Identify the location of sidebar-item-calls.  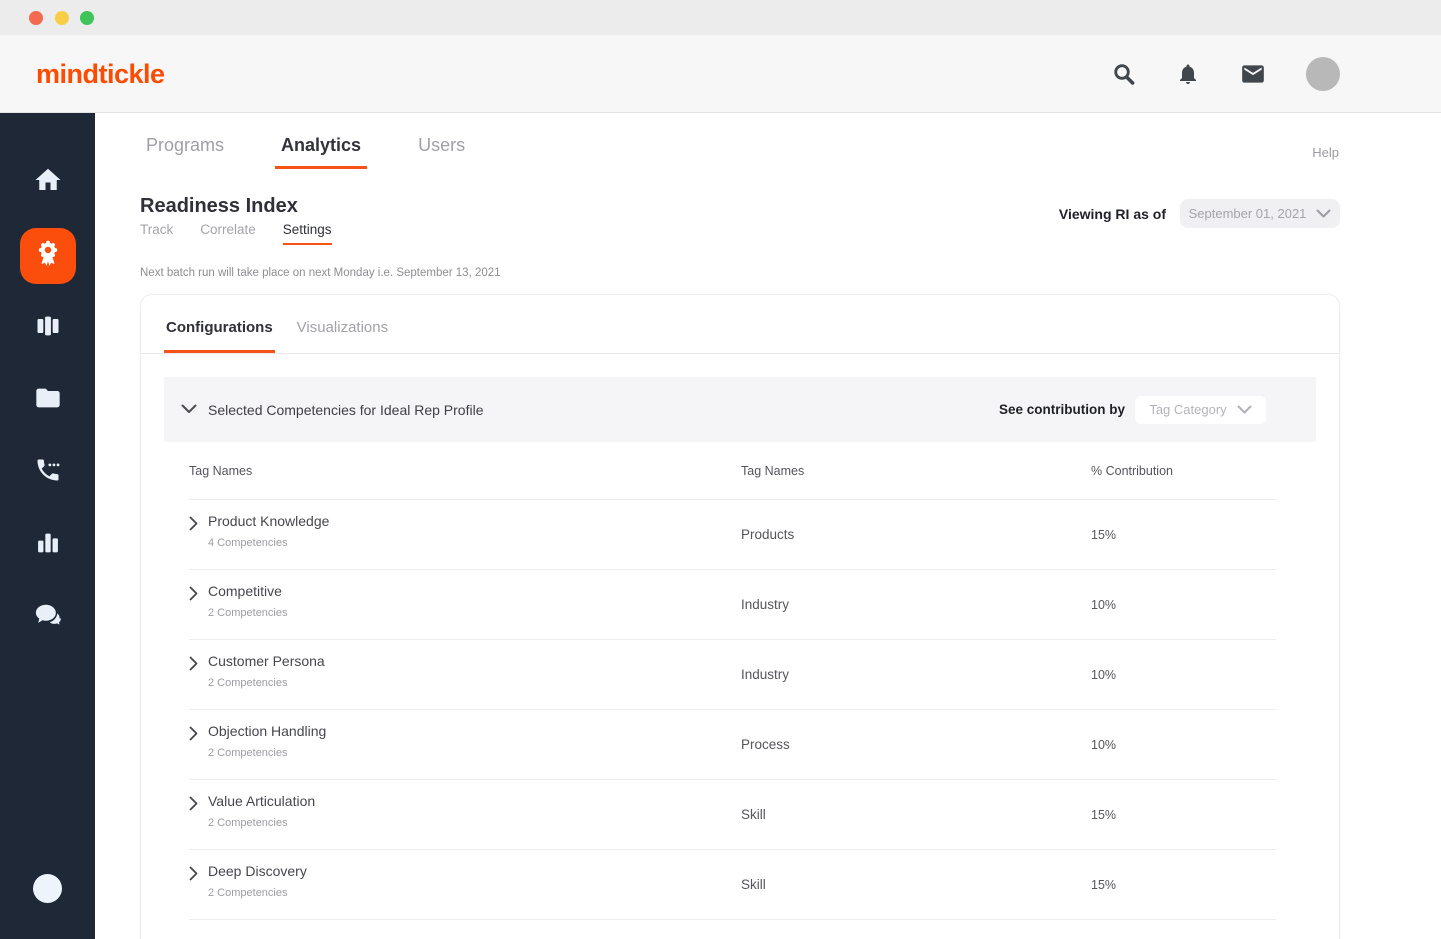
(48, 472).